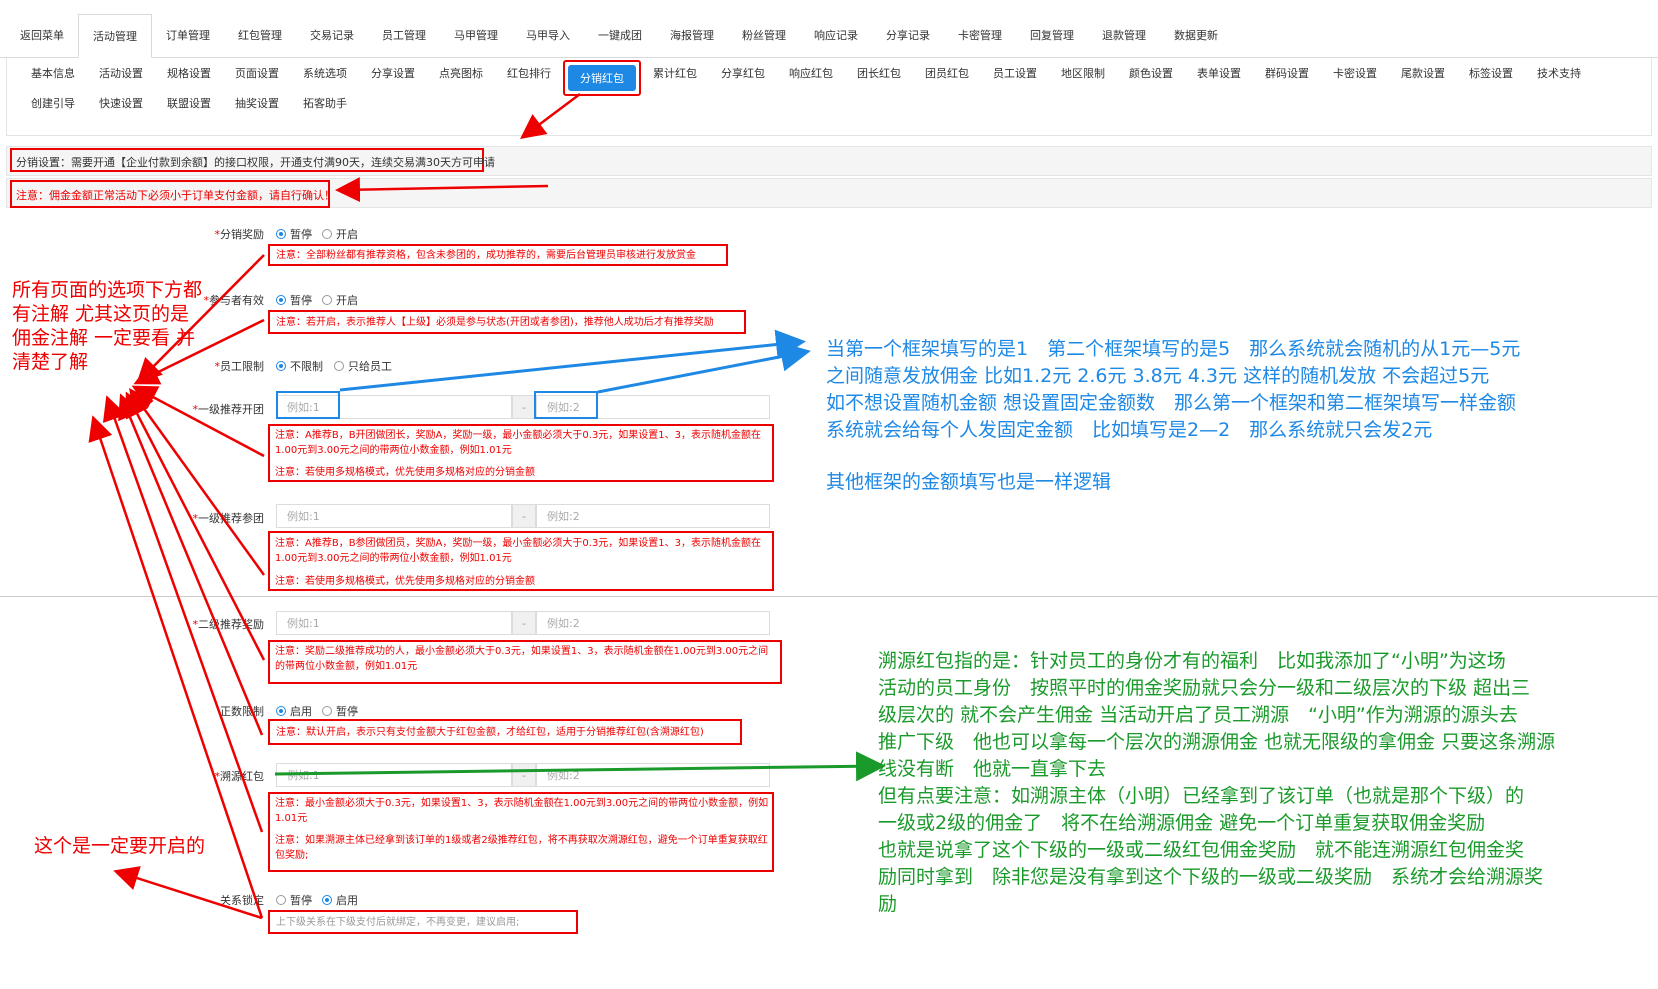 The height and width of the screenshot is (989, 1658). Describe the element at coordinates (53, 103) in the screenshot. I see `subtab-create-guide: 创建引导` at that location.